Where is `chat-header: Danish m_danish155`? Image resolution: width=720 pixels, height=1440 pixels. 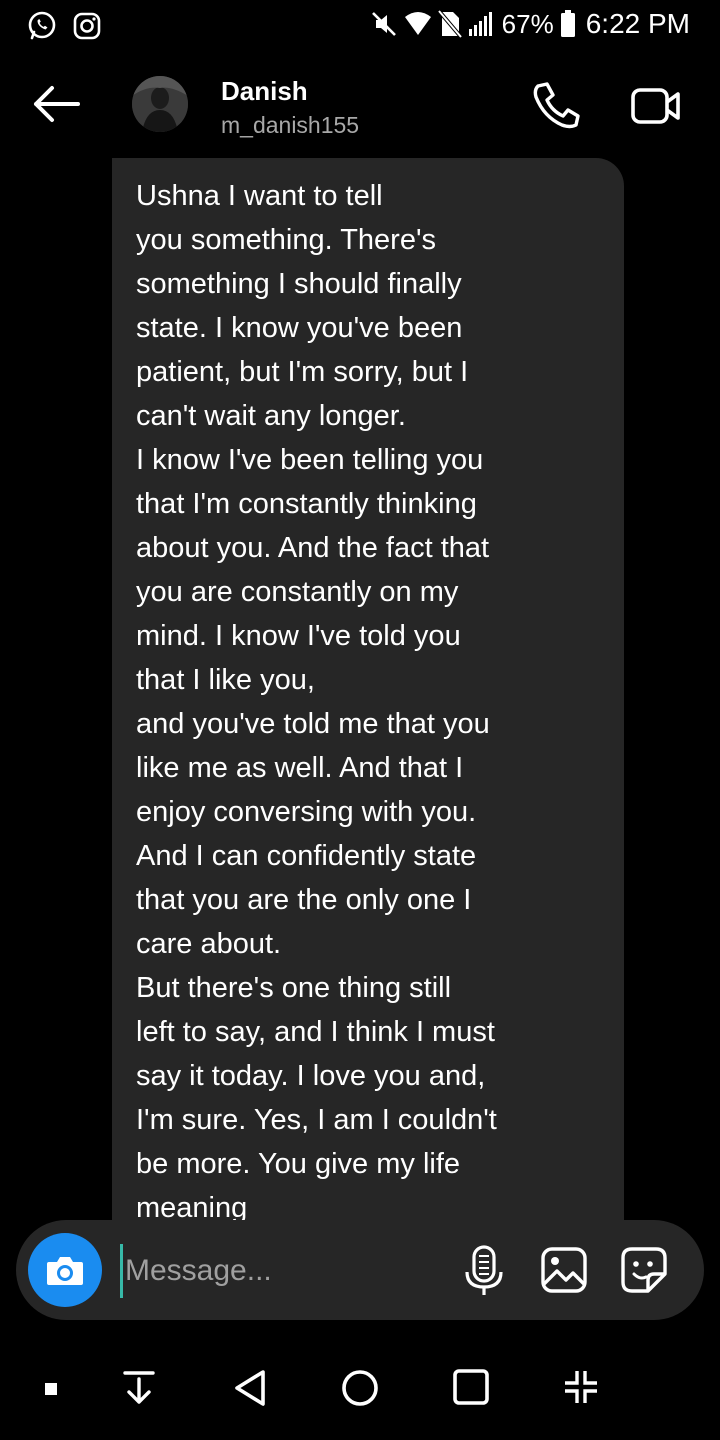
chat-header: Danish m_danish155 is located at coordinates (360, 105).